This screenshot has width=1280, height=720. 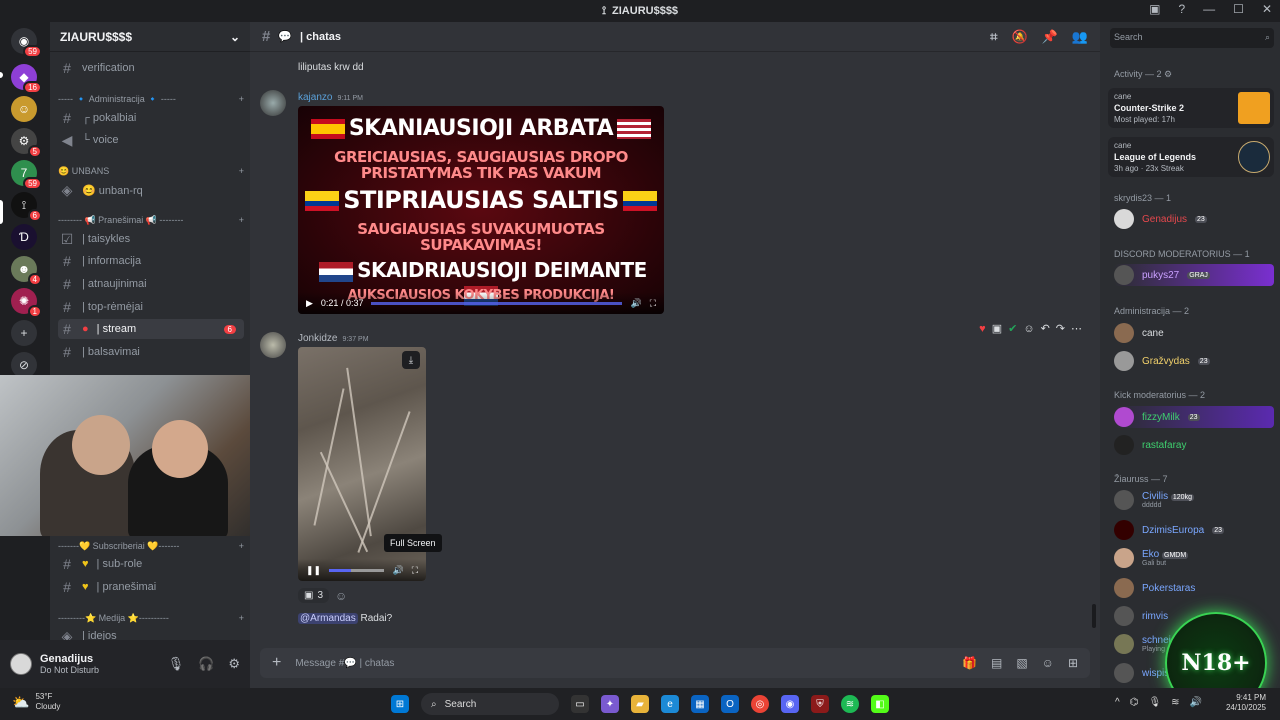 I want to click on minimize-button: —, so click(x=1209, y=9).